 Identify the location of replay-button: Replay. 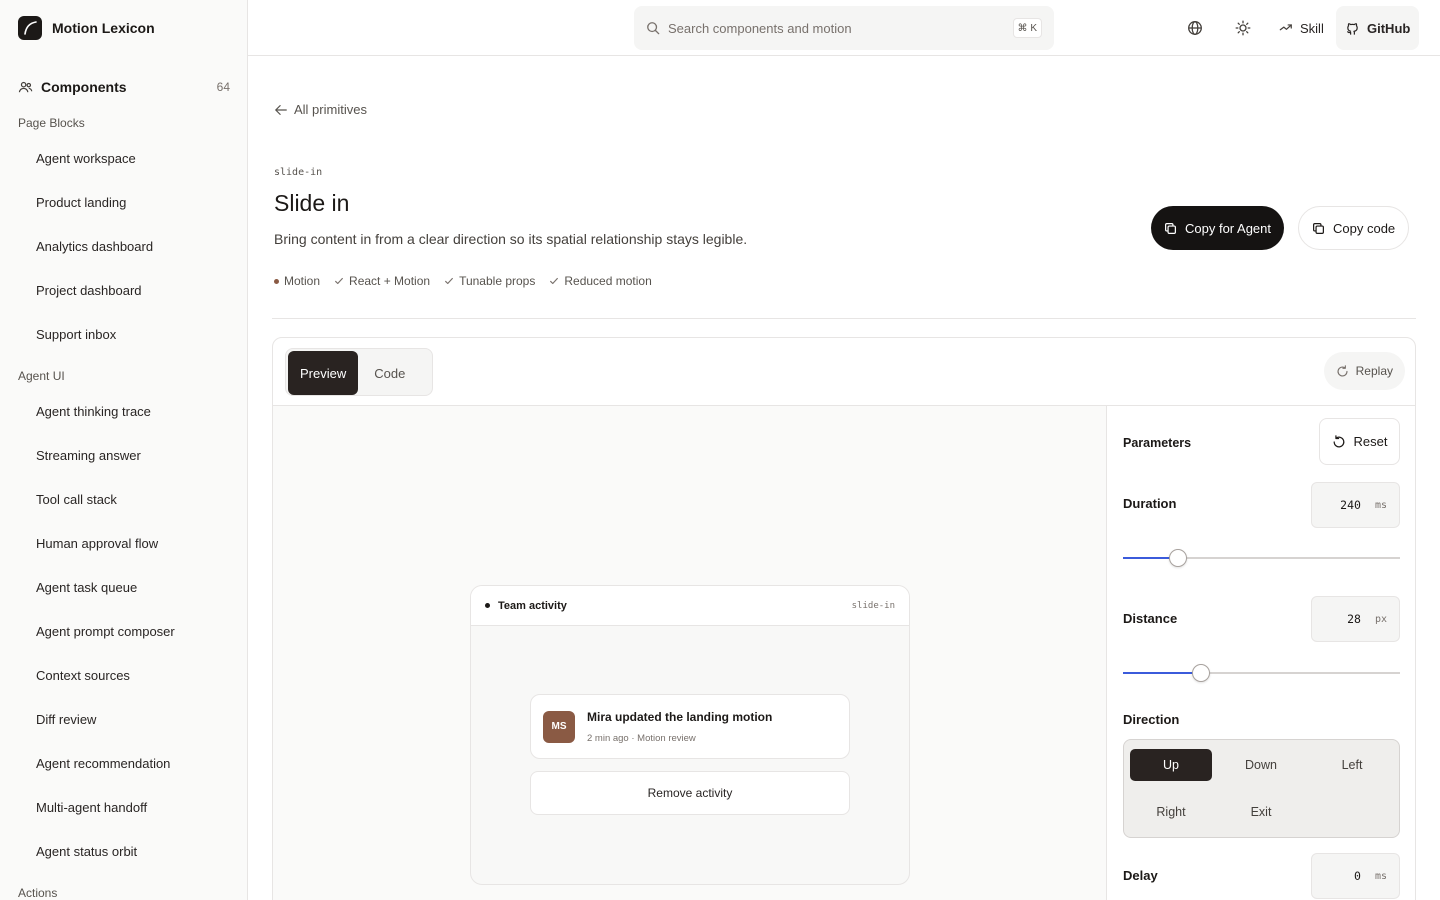
(1364, 371).